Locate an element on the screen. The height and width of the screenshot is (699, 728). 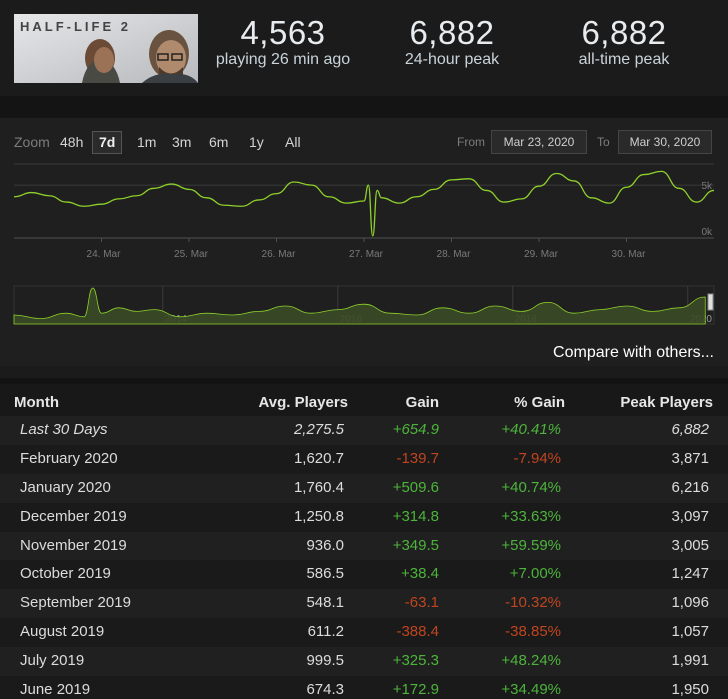
cell-avg: 611.2 is located at coordinates (325, 632).